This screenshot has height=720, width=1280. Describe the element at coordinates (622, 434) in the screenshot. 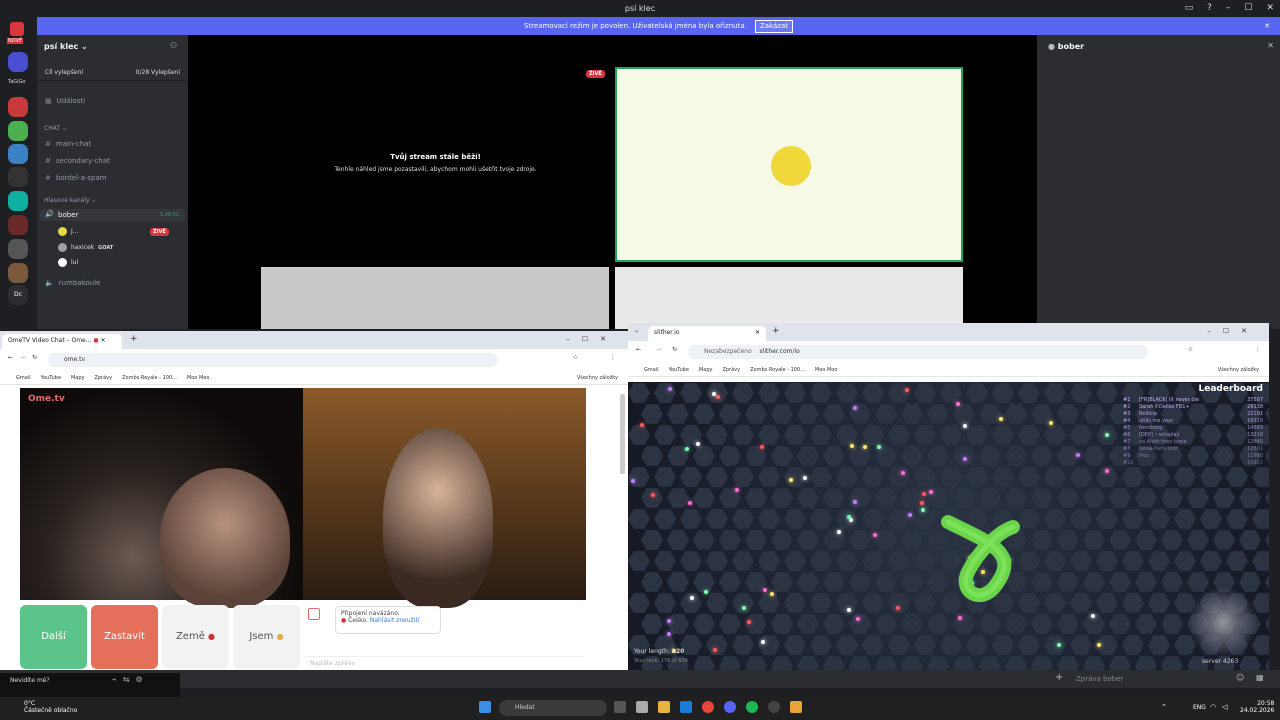

I see `scrollbar` at that location.